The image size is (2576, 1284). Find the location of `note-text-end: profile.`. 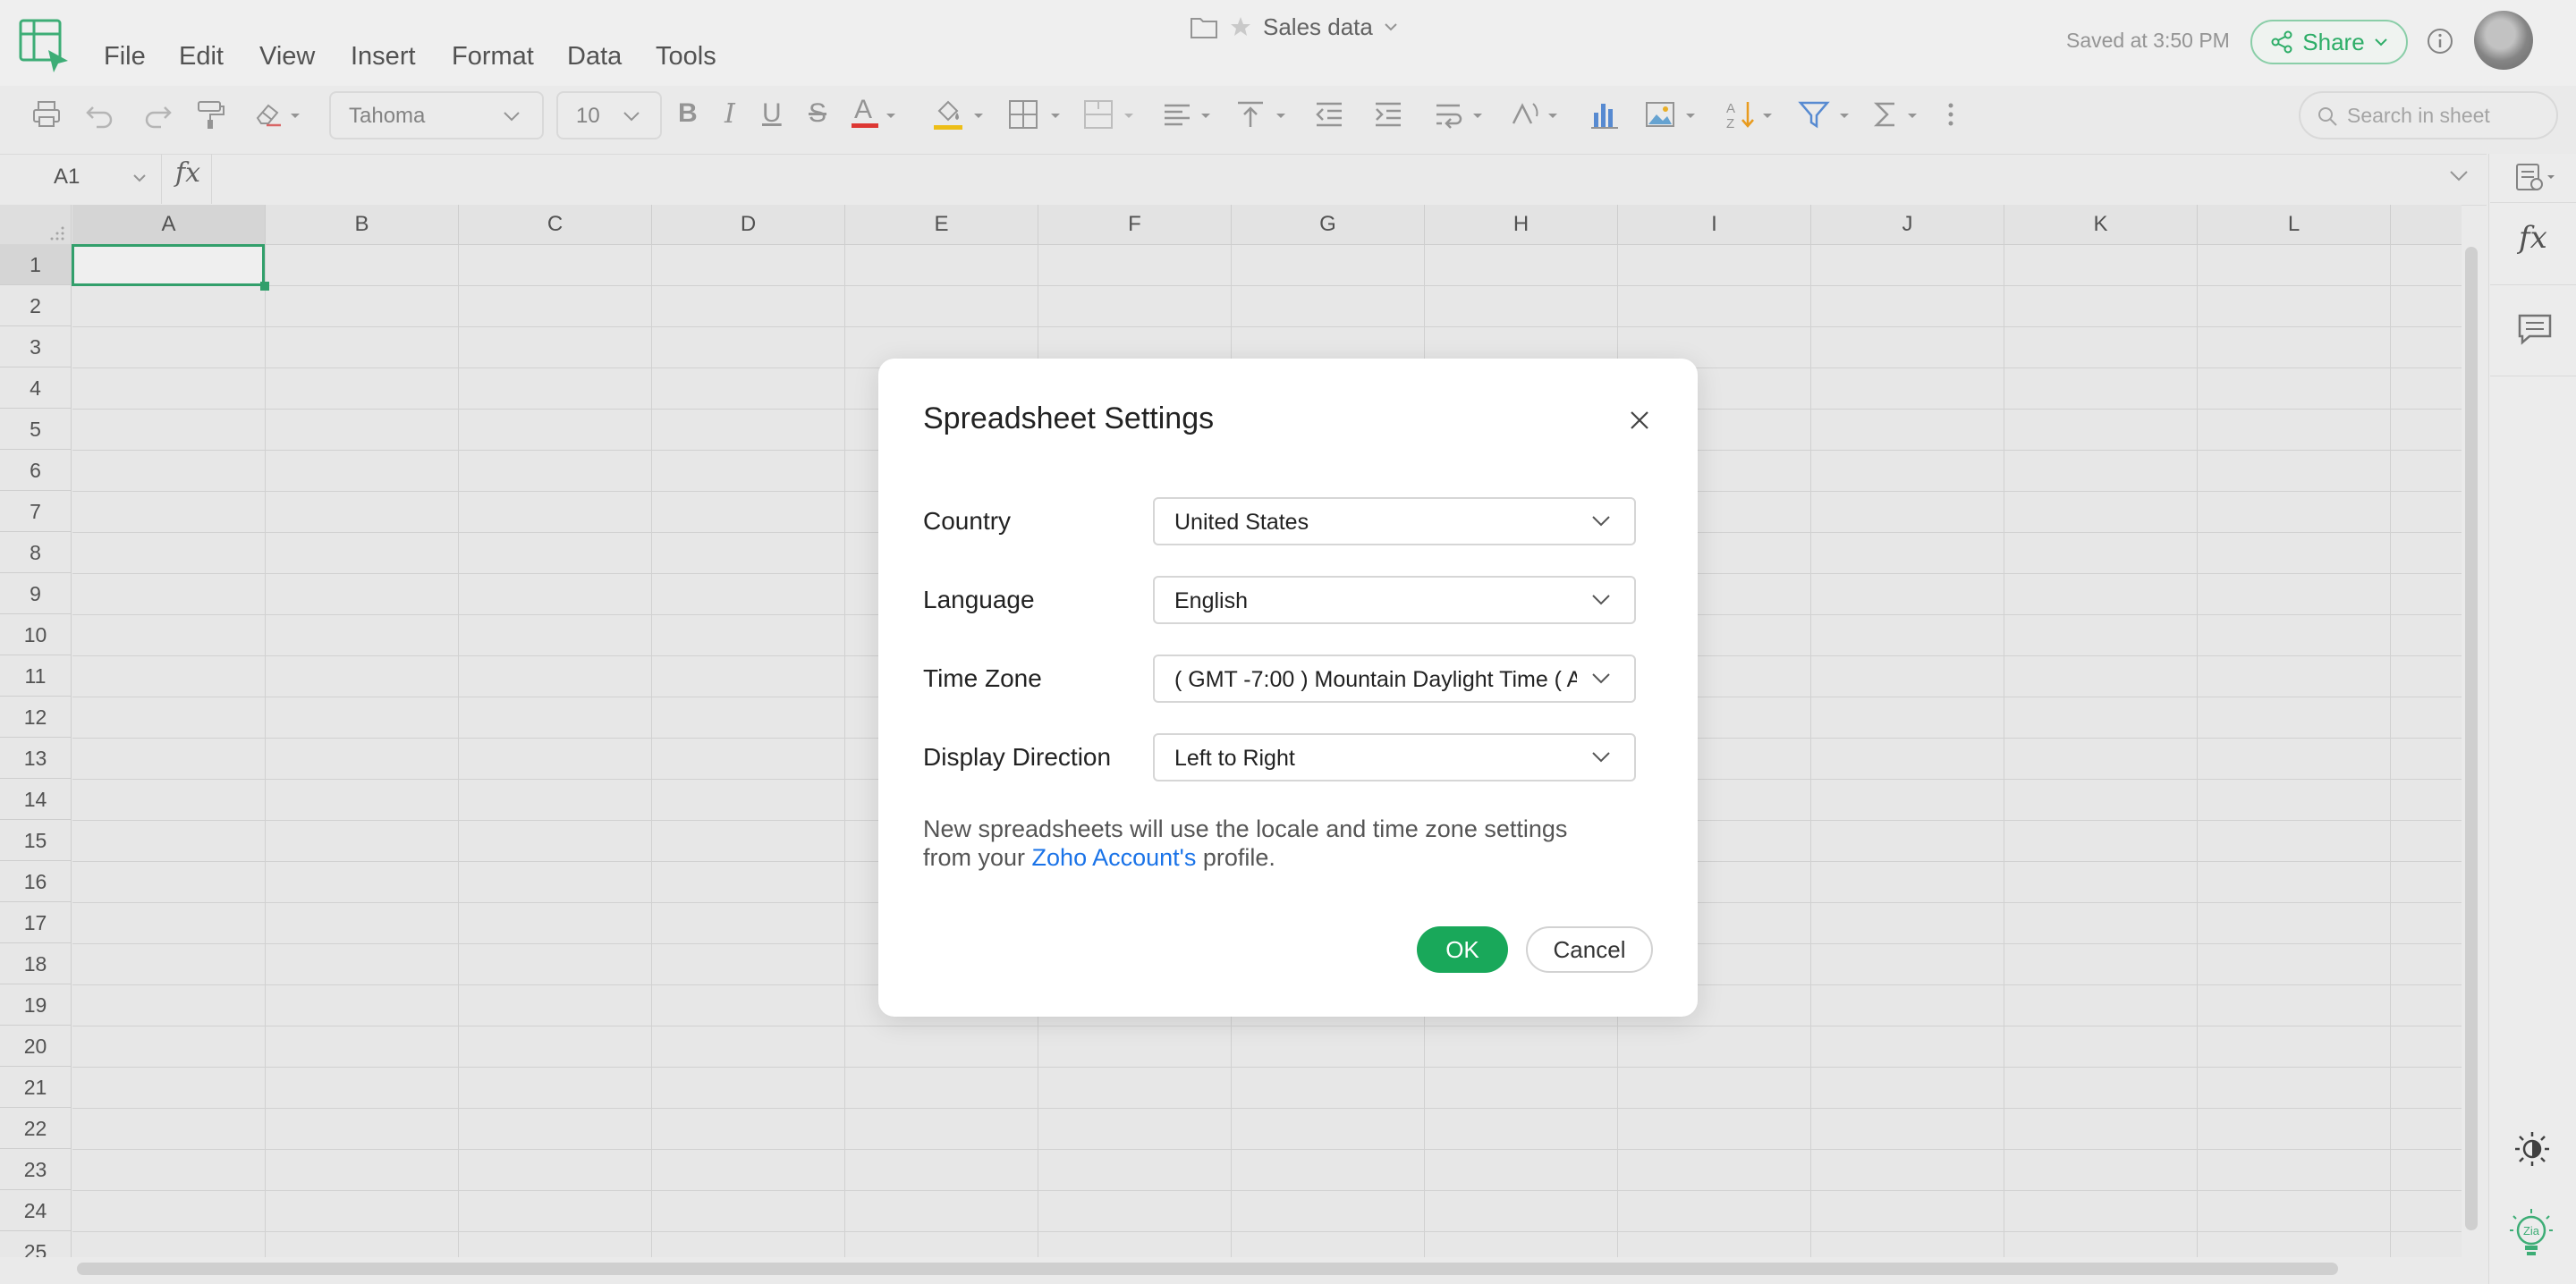

note-text-end: profile. is located at coordinates (1238, 857).